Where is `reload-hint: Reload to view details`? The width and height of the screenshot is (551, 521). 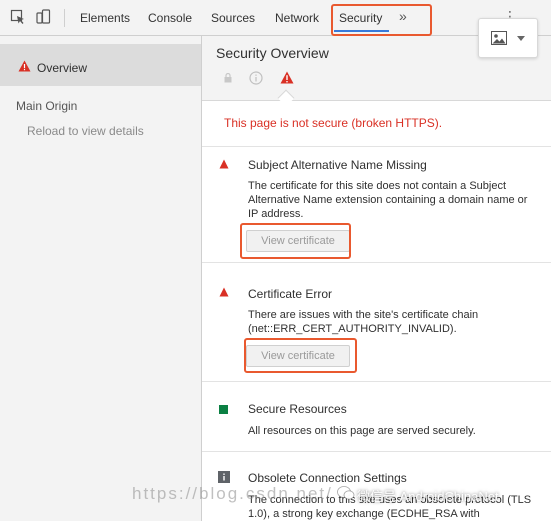 reload-hint: Reload to view details is located at coordinates (85, 131).